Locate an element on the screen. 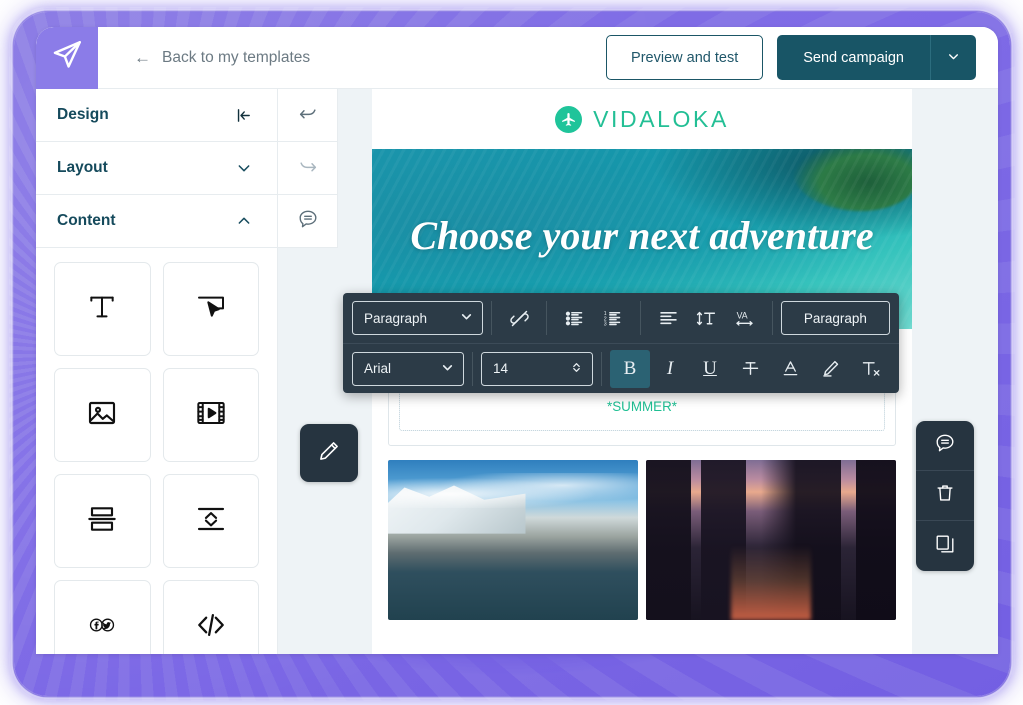 The width and height of the screenshot is (1023, 705). duplicate-icon is located at coordinates (945, 546).